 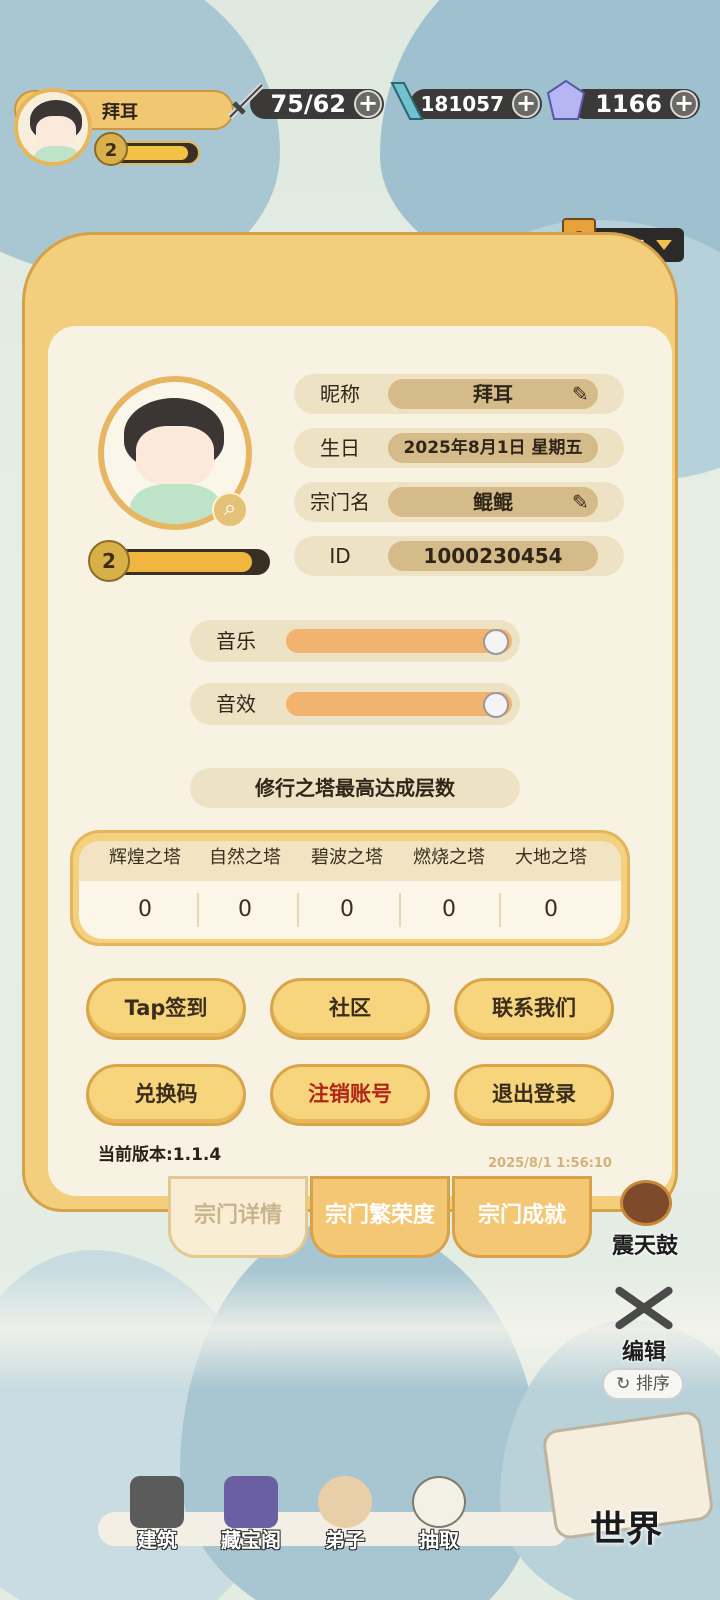 I want to click on pavilion-icon, so click(x=157, y=1502).